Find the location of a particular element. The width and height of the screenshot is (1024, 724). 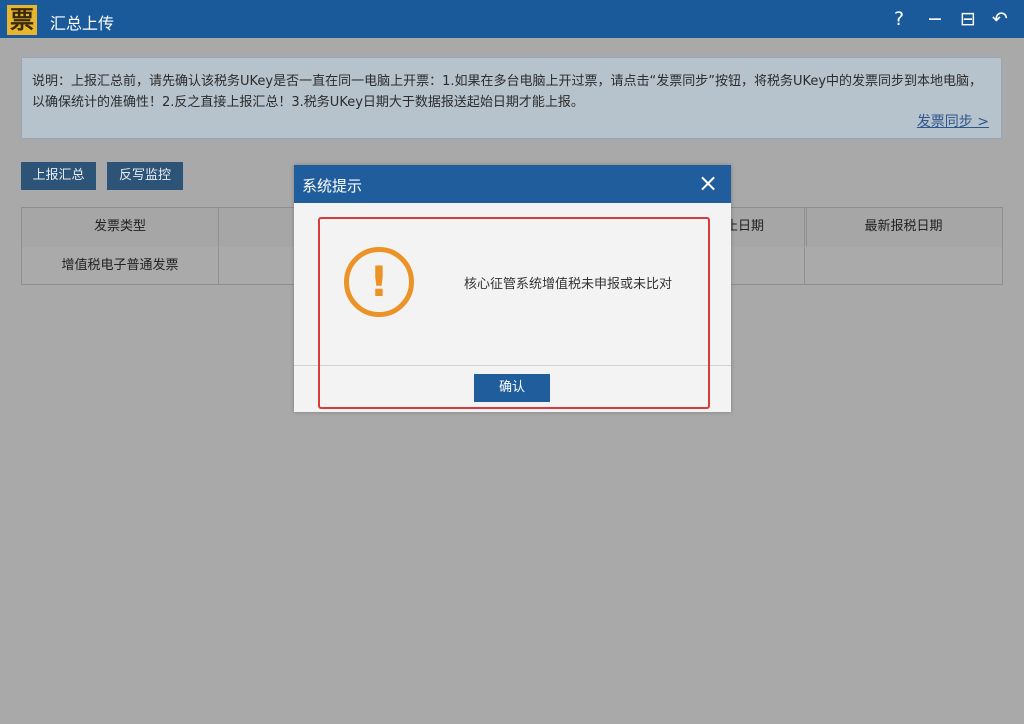

table-cell is located at coordinates (903, 265).